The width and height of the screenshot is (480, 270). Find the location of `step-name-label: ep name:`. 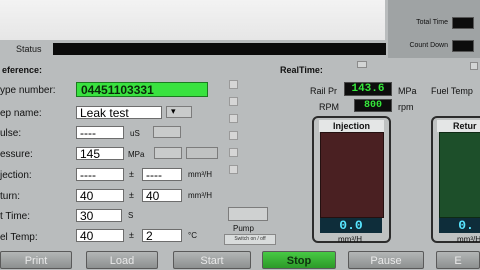

step-name-label: ep name: is located at coordinates (21, 113).